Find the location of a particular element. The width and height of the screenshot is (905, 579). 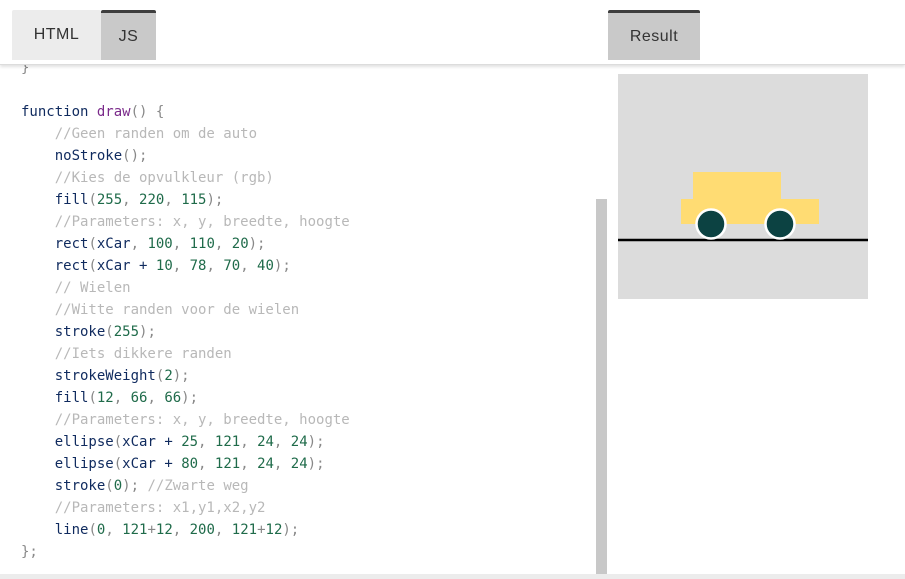

code-token: 2 is located at coordinates (168, 376).